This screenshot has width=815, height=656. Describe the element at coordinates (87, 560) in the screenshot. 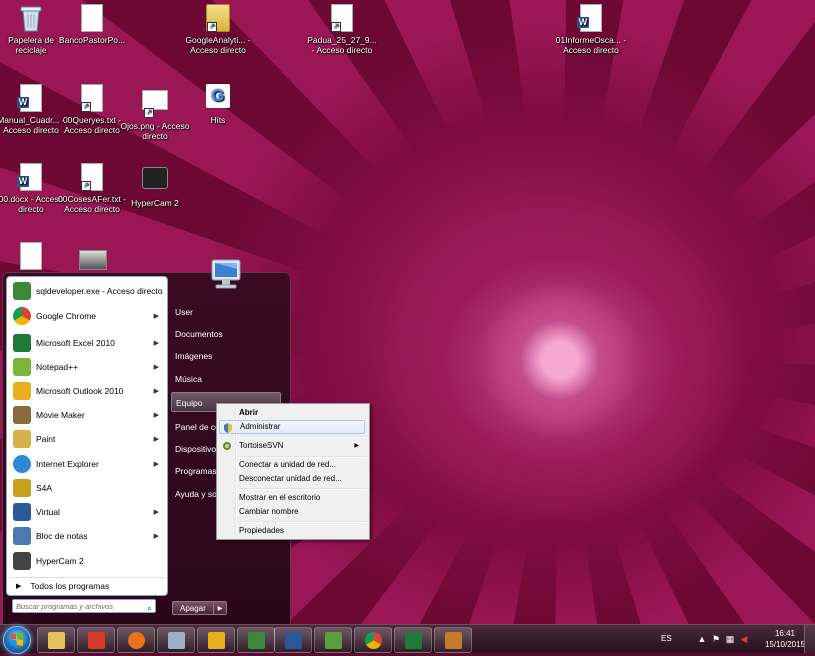

I see `start-item-hypercam: HyperCam 2` at that location.